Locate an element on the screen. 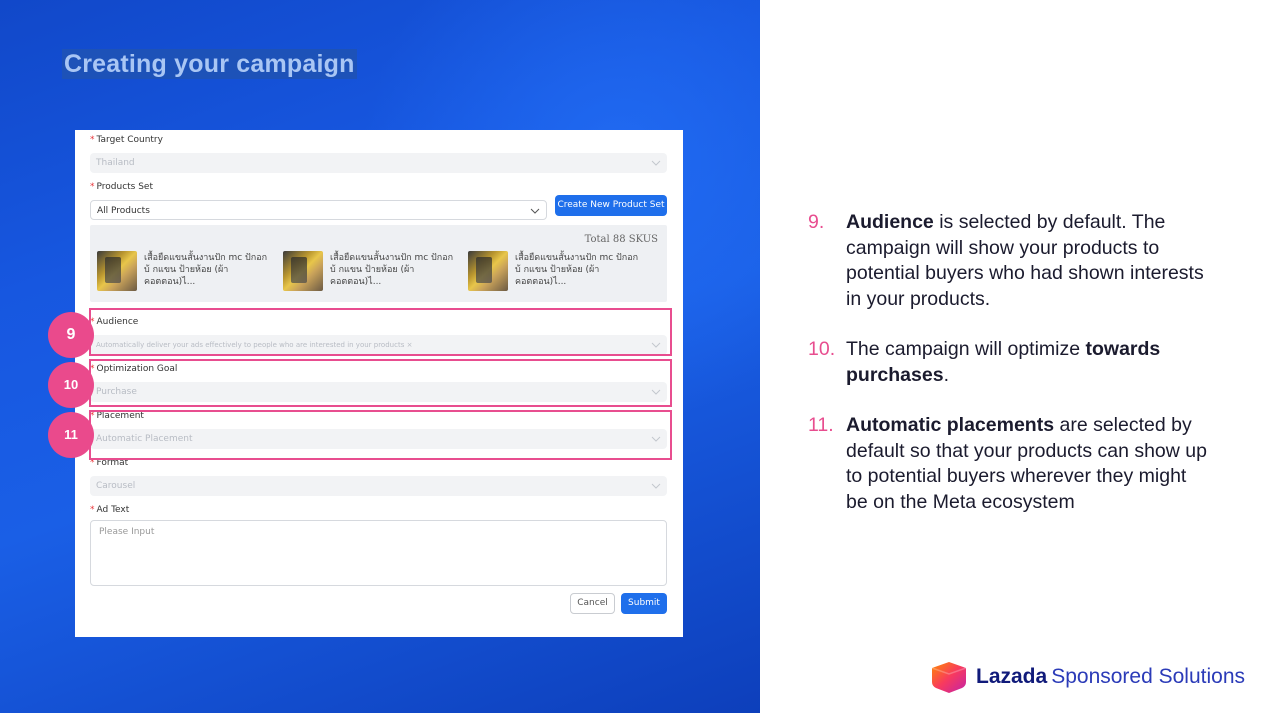 The image size is (1275, 713). target-country-select: Thailand is located at coordinates (378, 163).